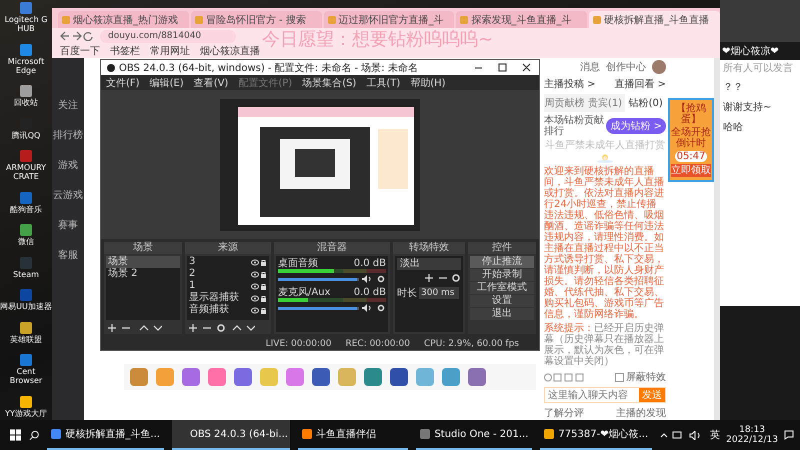 This screenshot has height=450, width=800. I want to click on block-effects-checkbox: 屏蔽特效, so click(640, 377).